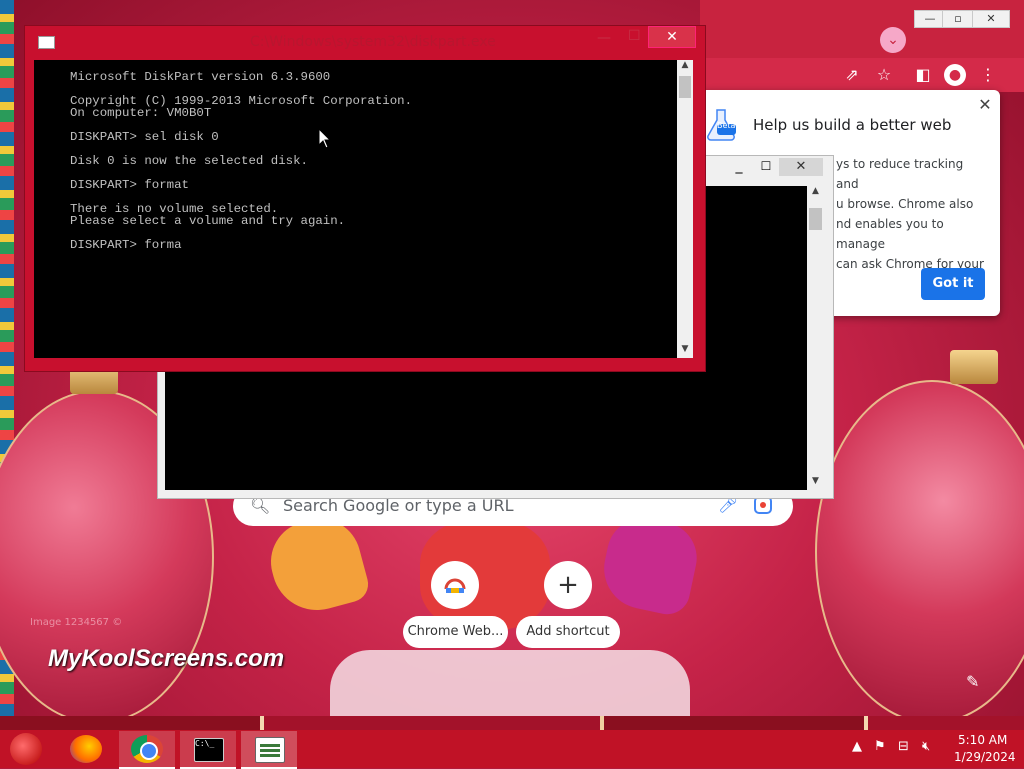  Describe the element at coordinates (890, 234) in the screenshot. I see `popup-body-line: nd enables you to manage` at that location.